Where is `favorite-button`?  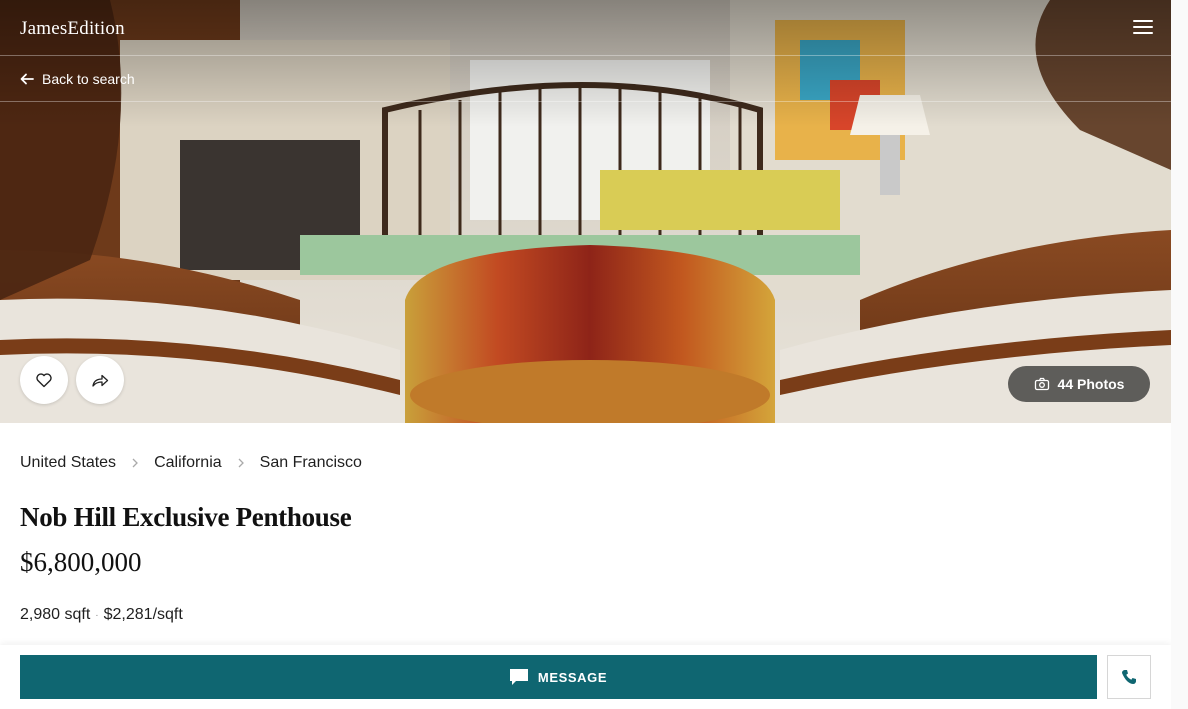 favorite-button is located at coordinates (44, 380).